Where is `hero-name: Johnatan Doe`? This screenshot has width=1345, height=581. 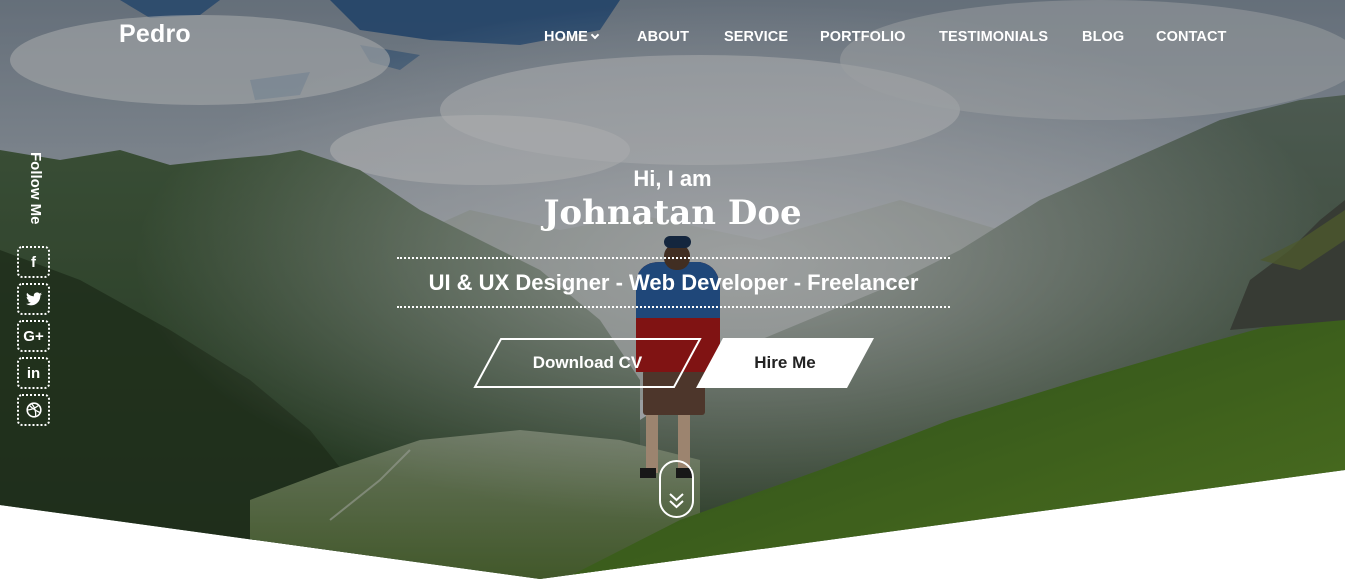 hero-name: Johnatan Doe is located at coordinates (672, 213).